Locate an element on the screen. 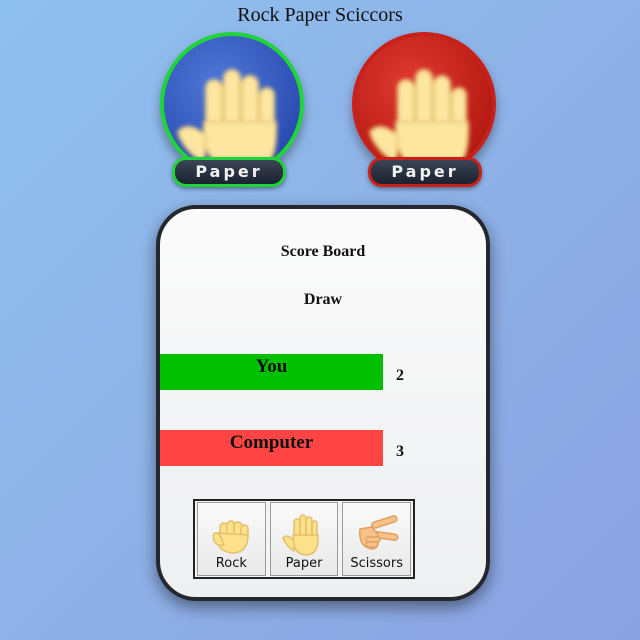  score-board-title: Score Board is located at coordinates (323, 251).